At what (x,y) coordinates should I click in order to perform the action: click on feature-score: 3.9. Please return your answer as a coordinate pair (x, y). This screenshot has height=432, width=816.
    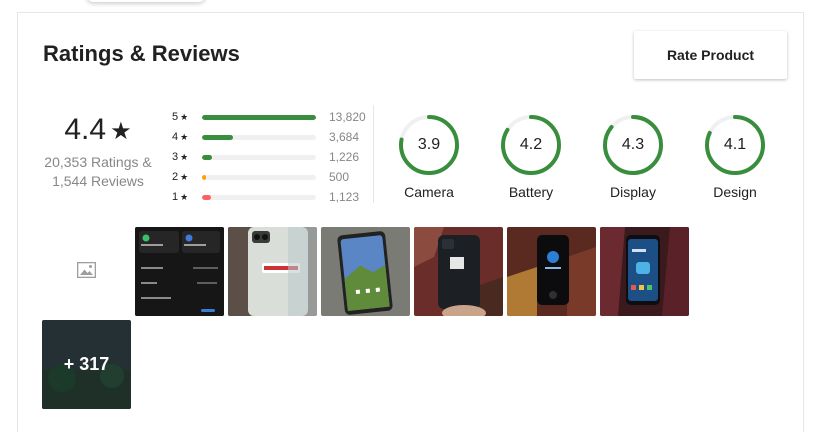
    Looking at the image, I should click on (429, 144).